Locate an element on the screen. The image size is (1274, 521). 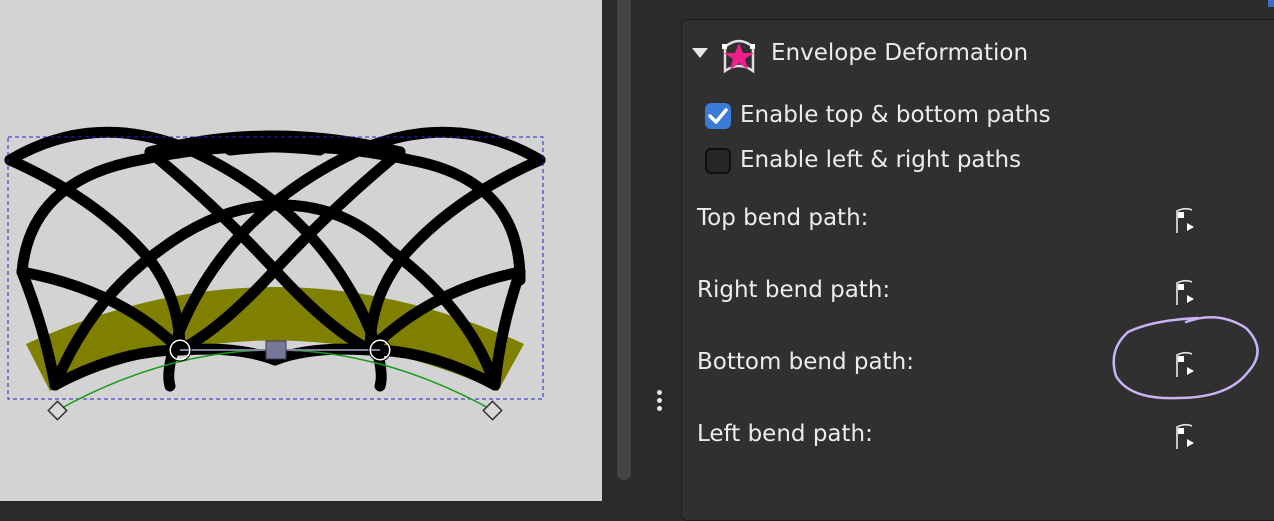
top-bend-path-label: Top bend path: is located at coordinates (783, 218).